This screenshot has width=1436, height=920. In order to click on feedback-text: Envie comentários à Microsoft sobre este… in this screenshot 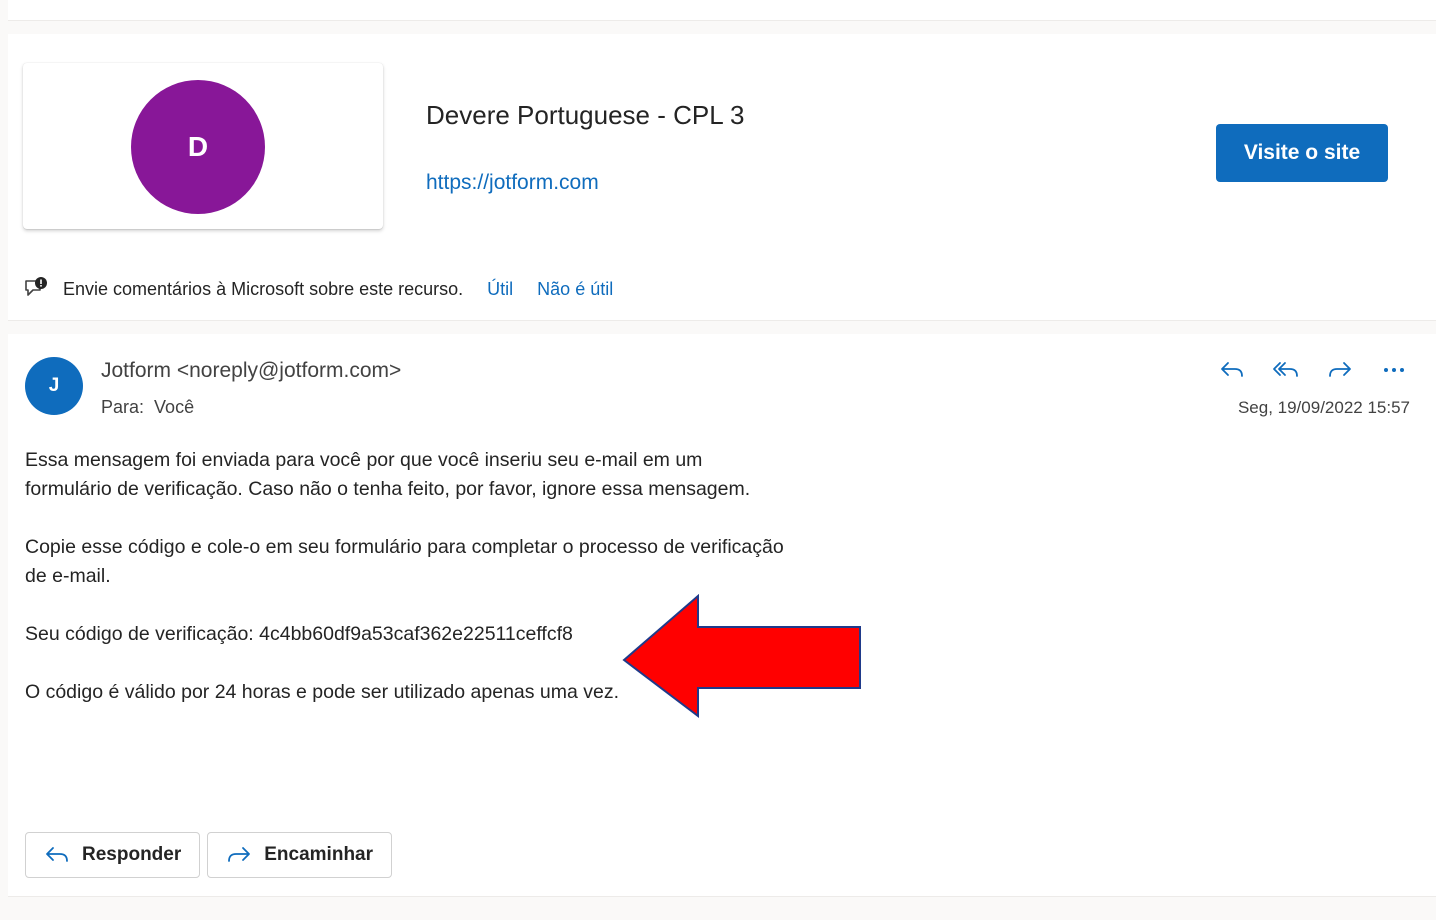, I will do `click(263, 288)`.